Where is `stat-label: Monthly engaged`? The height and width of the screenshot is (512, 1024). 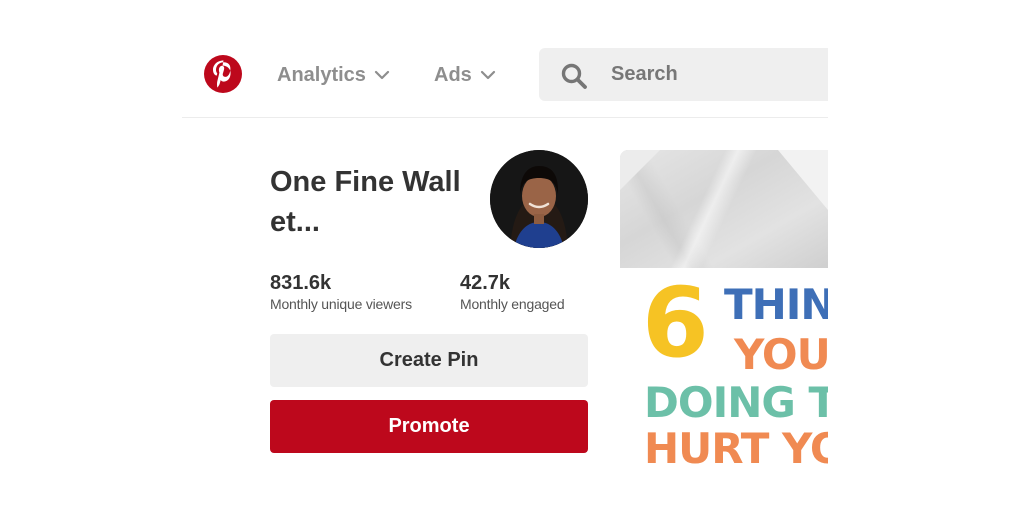
stat-label: Monthly engaged is located at coordinates (512, 304).